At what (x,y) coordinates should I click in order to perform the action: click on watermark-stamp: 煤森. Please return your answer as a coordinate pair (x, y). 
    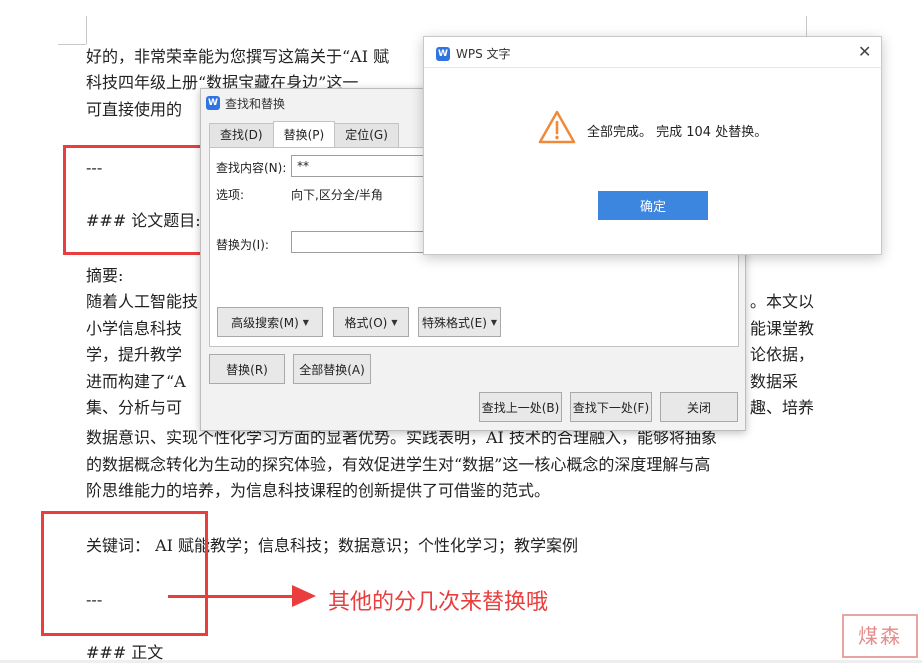
    Looking at the image, I should click on (880, 636).